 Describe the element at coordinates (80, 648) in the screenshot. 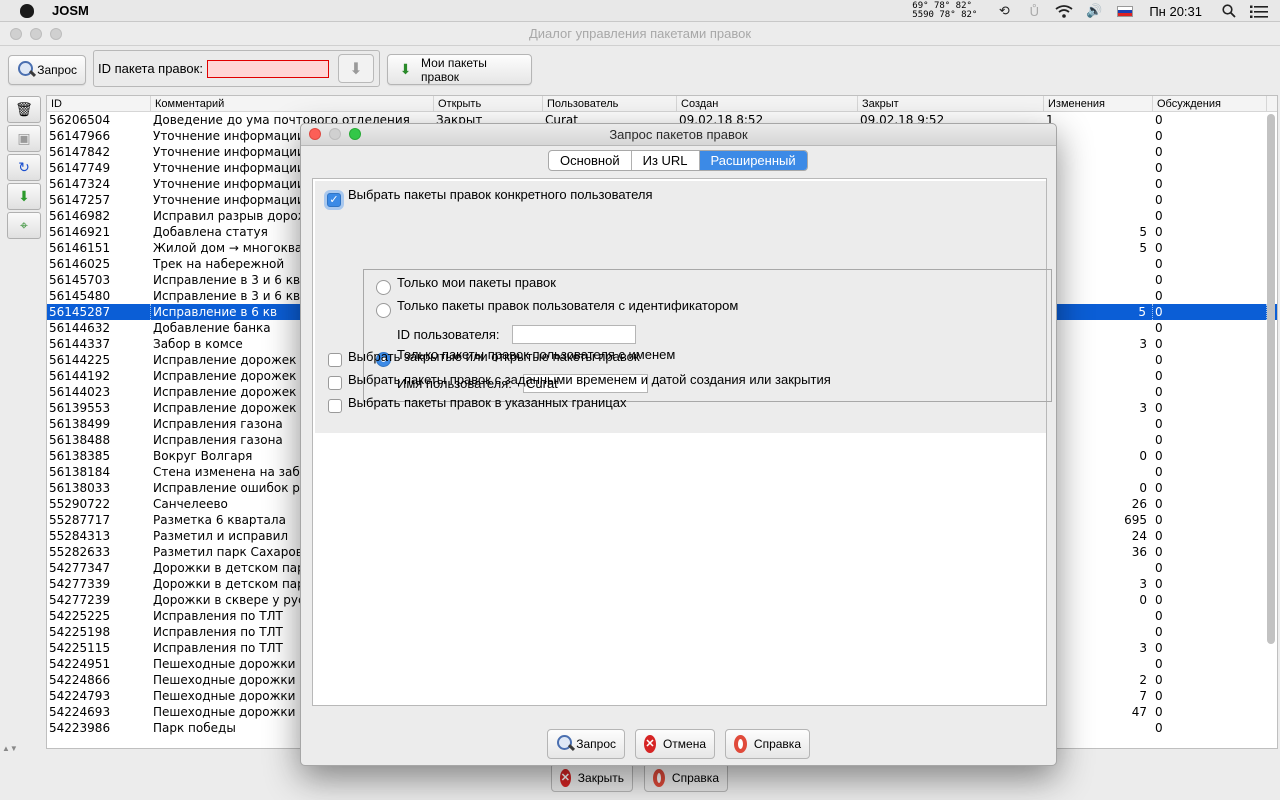

I see `table-cell-id: 54225115` at that location.